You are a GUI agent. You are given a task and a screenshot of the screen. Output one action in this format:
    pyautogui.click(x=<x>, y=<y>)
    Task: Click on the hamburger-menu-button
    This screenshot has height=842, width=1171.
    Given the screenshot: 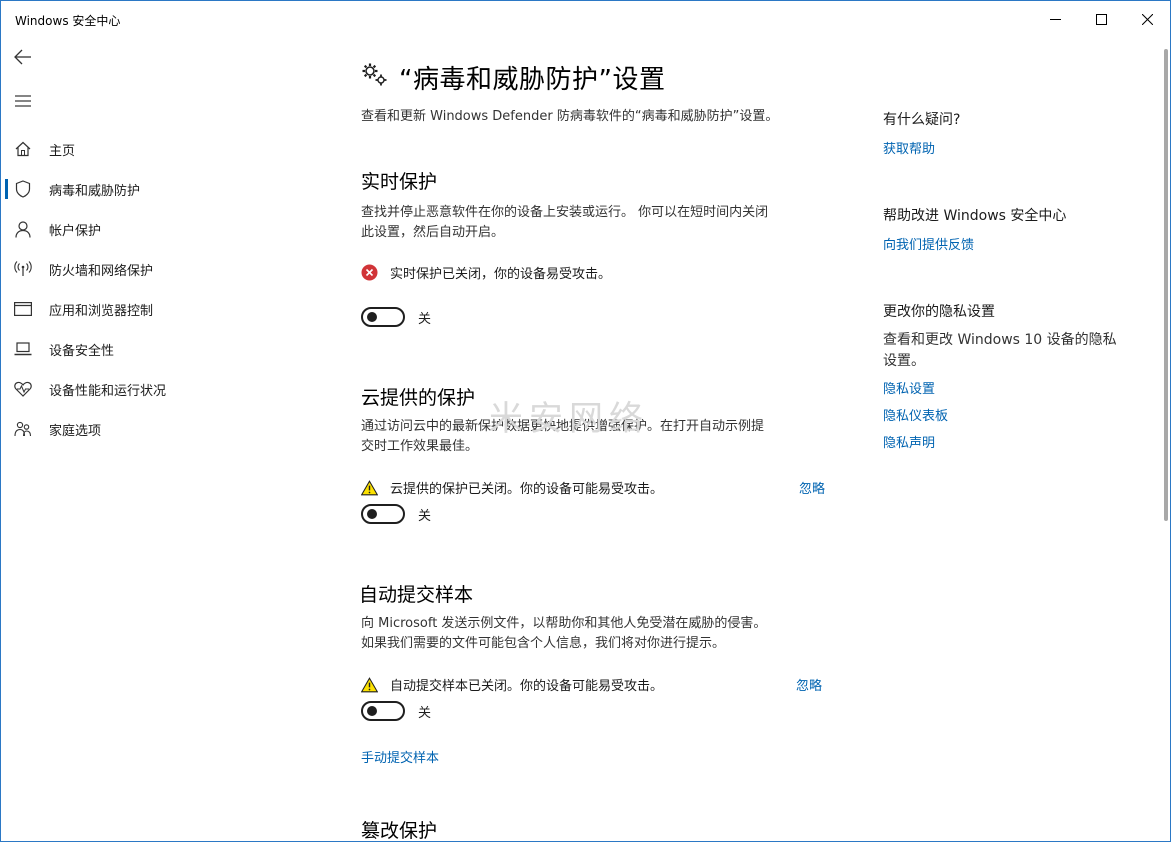 What is the action you would take?
    pyautogui.click(x=23, y=101)
    